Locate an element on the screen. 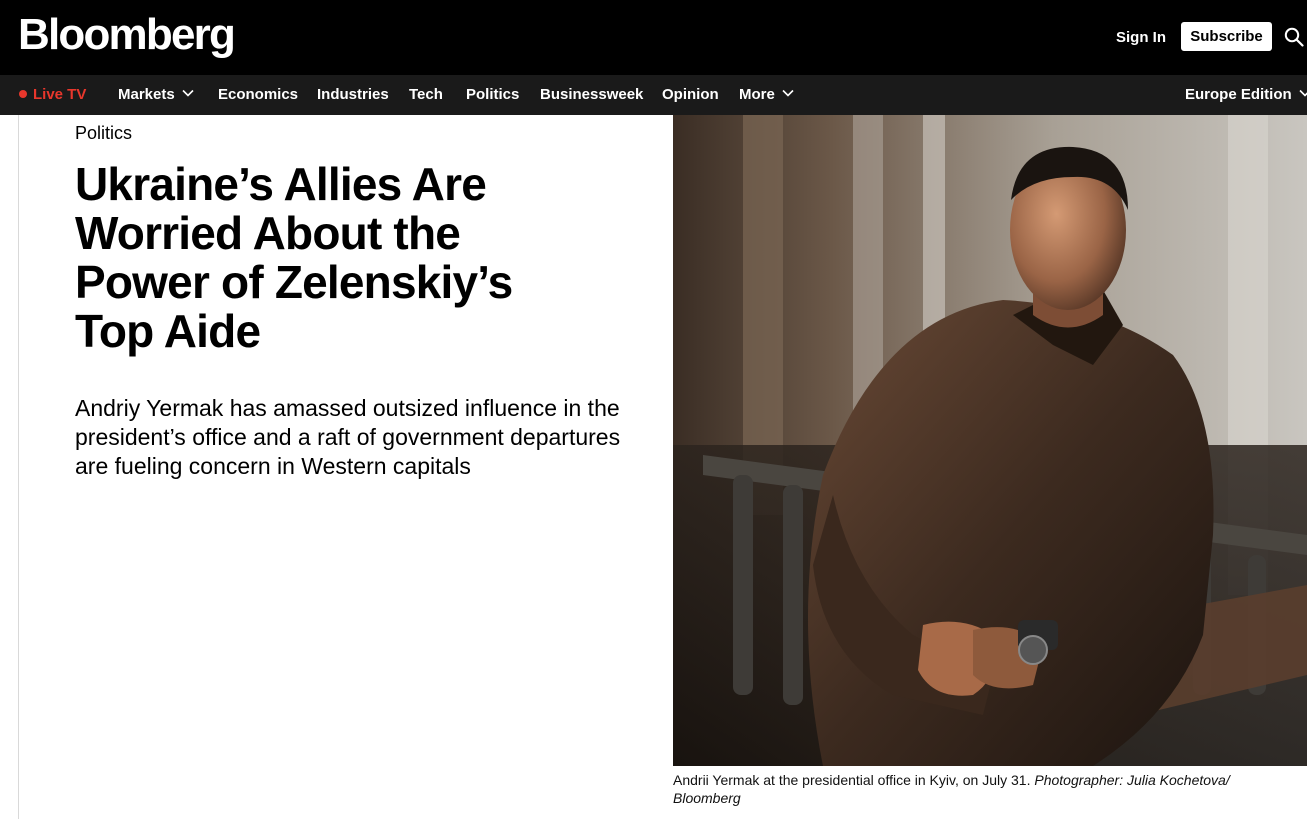 The height and width of the screenshot is (819, 1307). nav-more: More is located at coordinates (767, 95).